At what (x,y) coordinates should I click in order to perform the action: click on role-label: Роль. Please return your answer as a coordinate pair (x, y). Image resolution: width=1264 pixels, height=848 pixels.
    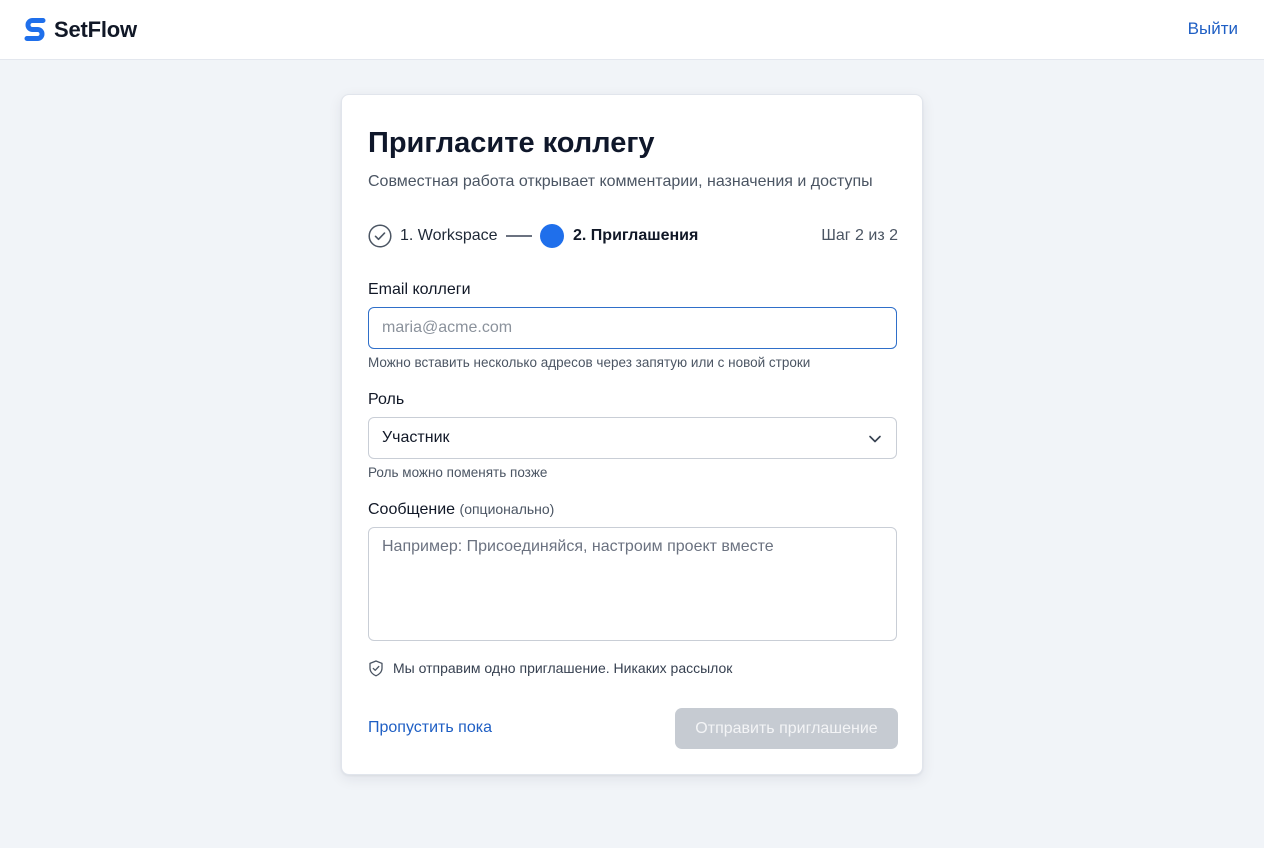
    Looking at the image, I should click on (386, 399).